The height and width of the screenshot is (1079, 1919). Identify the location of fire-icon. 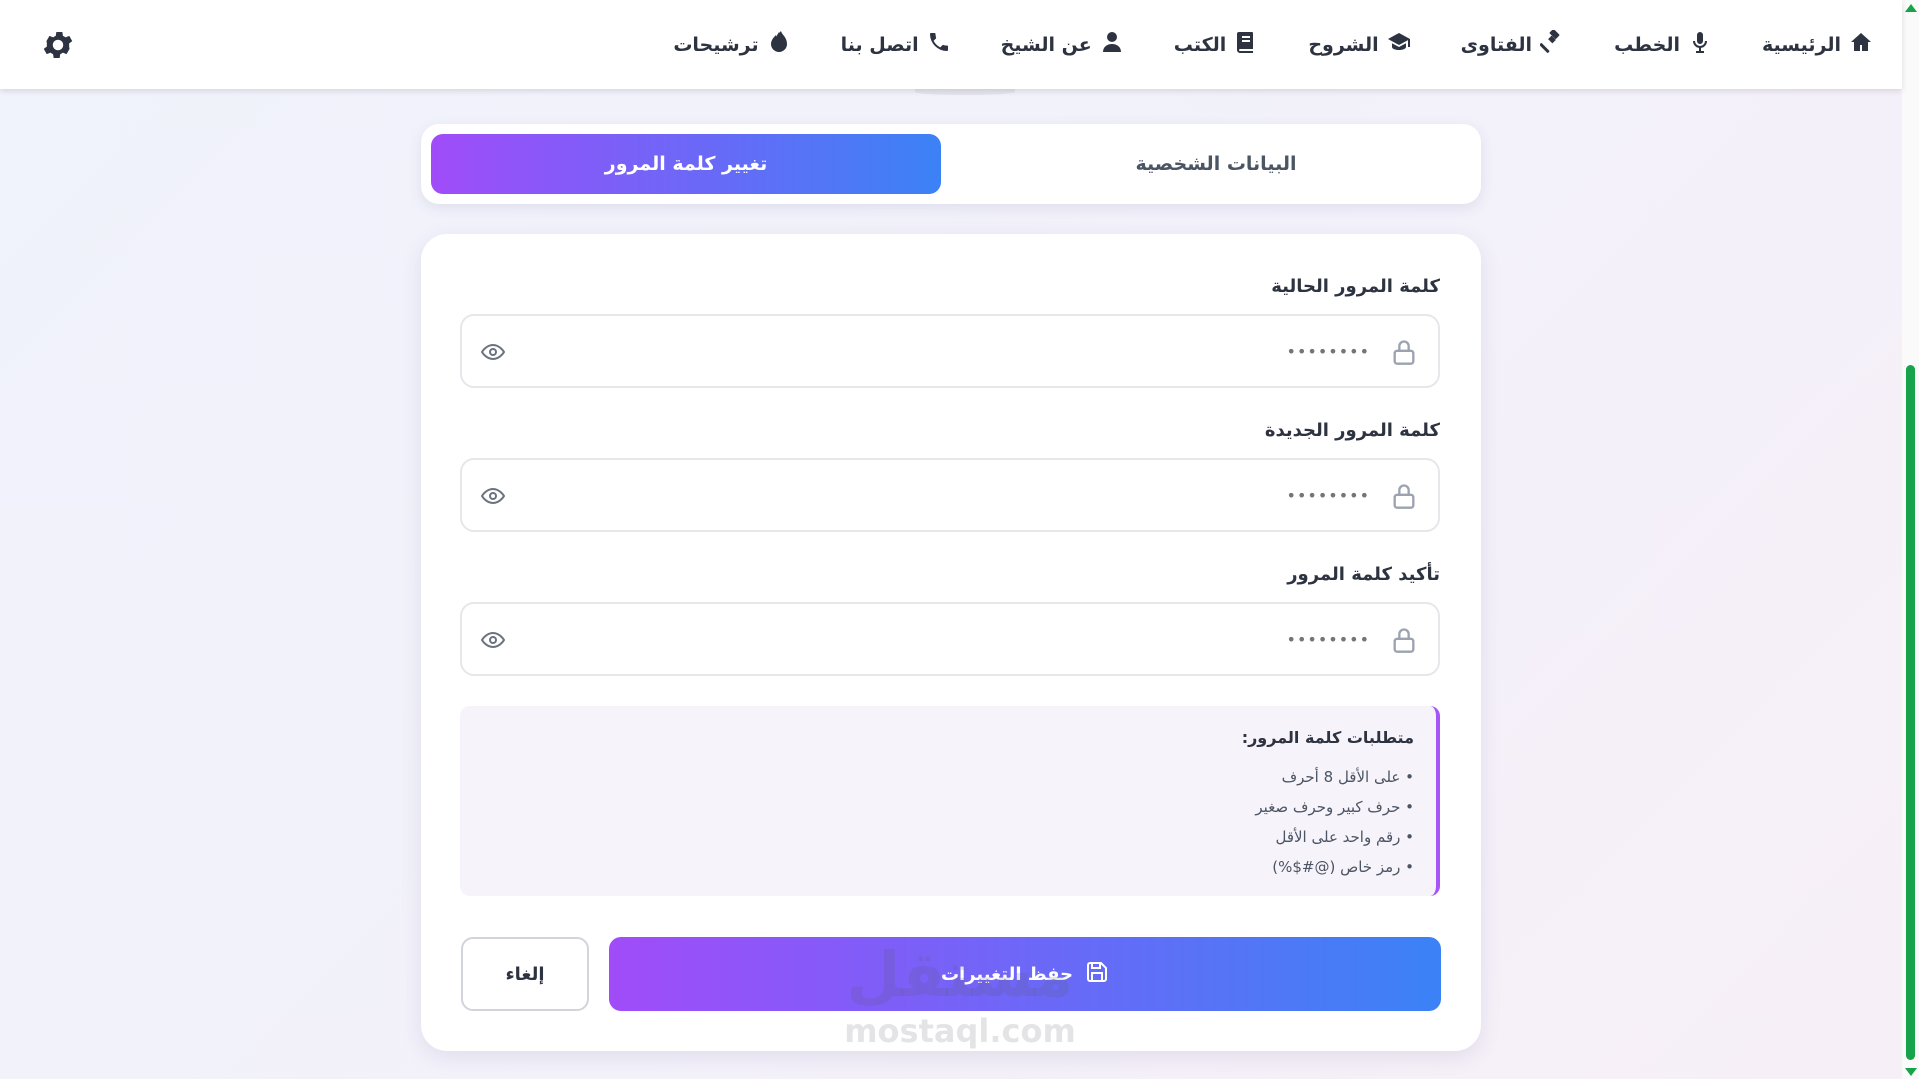
(779, 44).